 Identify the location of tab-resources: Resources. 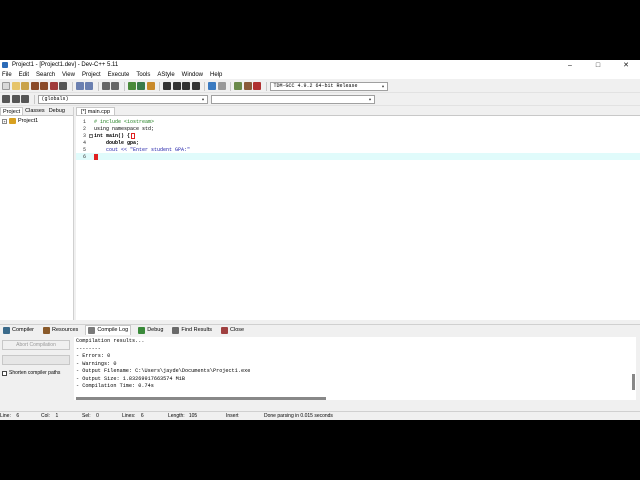
(60, 330).